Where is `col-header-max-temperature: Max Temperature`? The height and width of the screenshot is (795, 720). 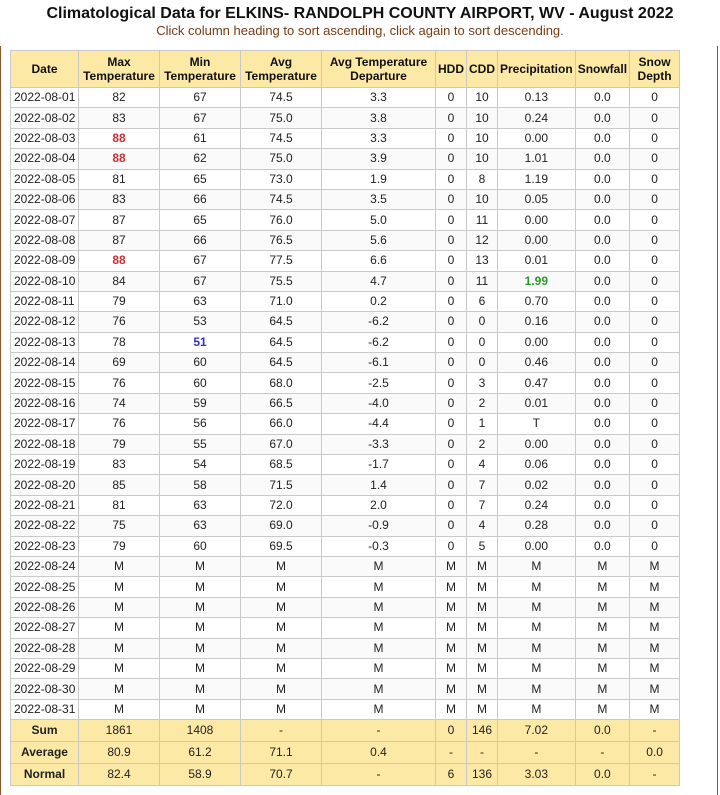 col-header-max-temperature: Max Temperature is located at coordinates (119, 69).